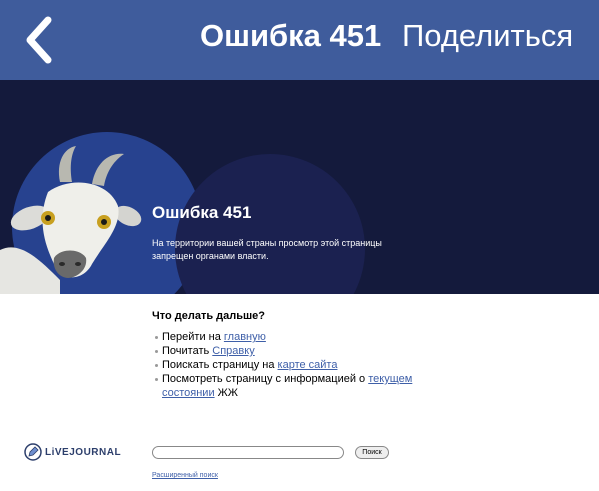 The image size is (599, 491). What do you see at coordinates (83, 452) in the screenshot?
I see `logo-text: LiVEJOURNAL` at bounding box center [83, 452].